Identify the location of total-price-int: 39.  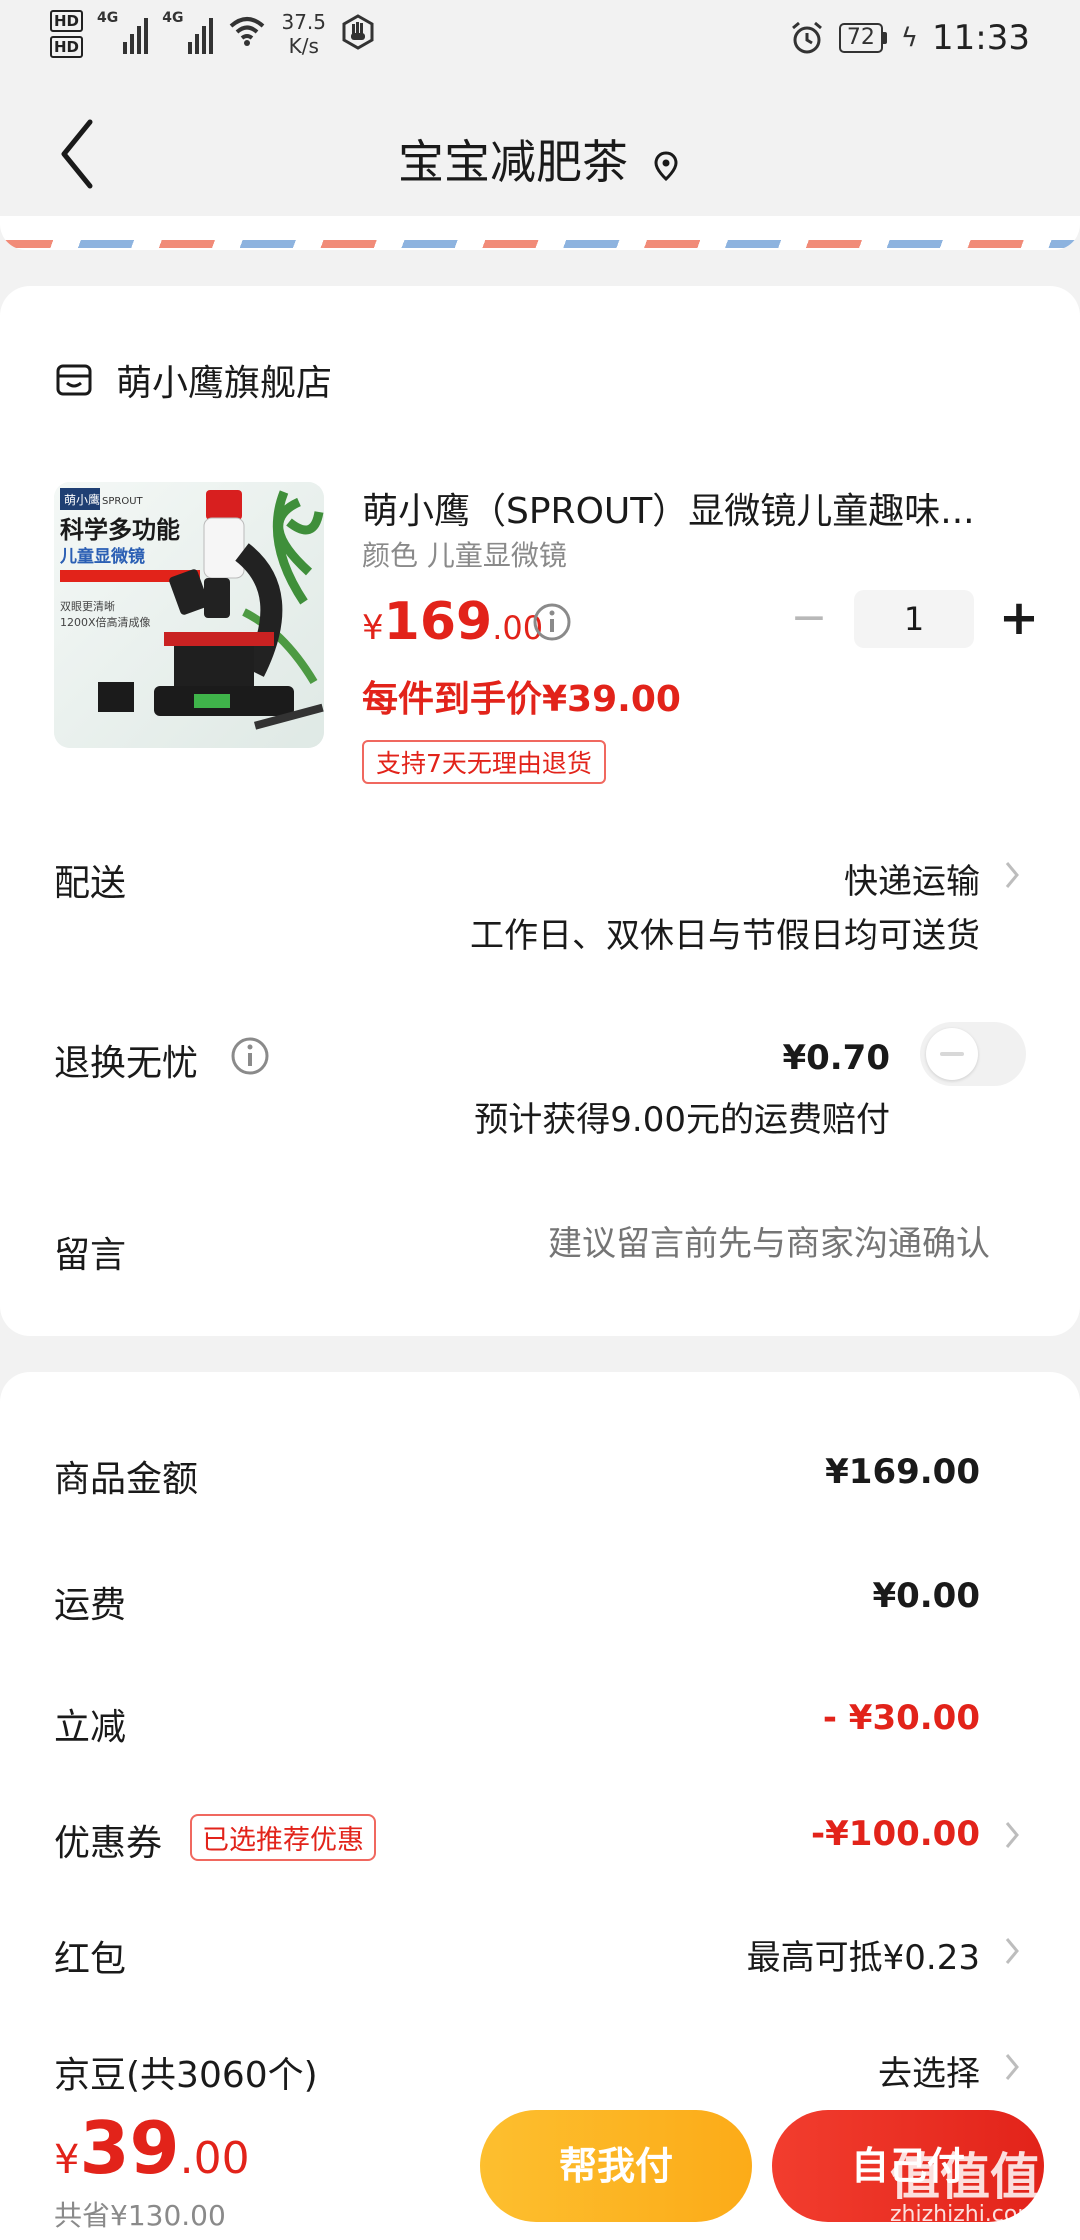
(129, 2148).